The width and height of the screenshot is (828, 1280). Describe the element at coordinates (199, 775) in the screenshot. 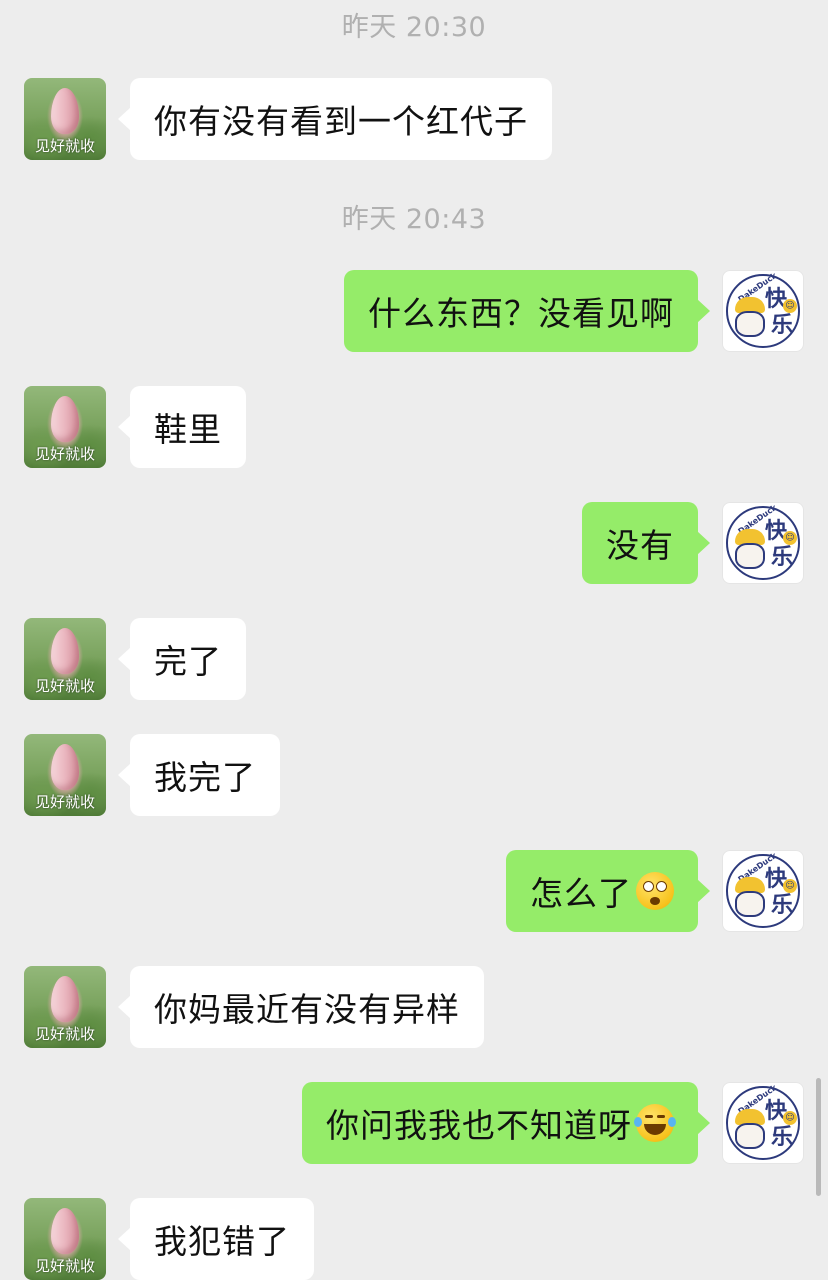

I see `incoming-message-bubble: 我完了` at that location.